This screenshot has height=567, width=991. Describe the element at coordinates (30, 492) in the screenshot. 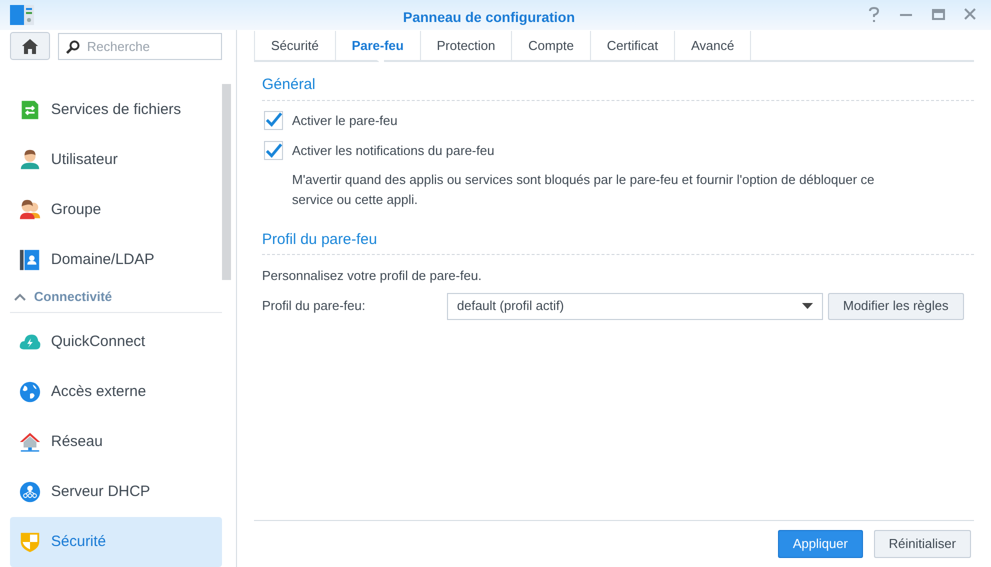

I see `network-node-icon` at that location.